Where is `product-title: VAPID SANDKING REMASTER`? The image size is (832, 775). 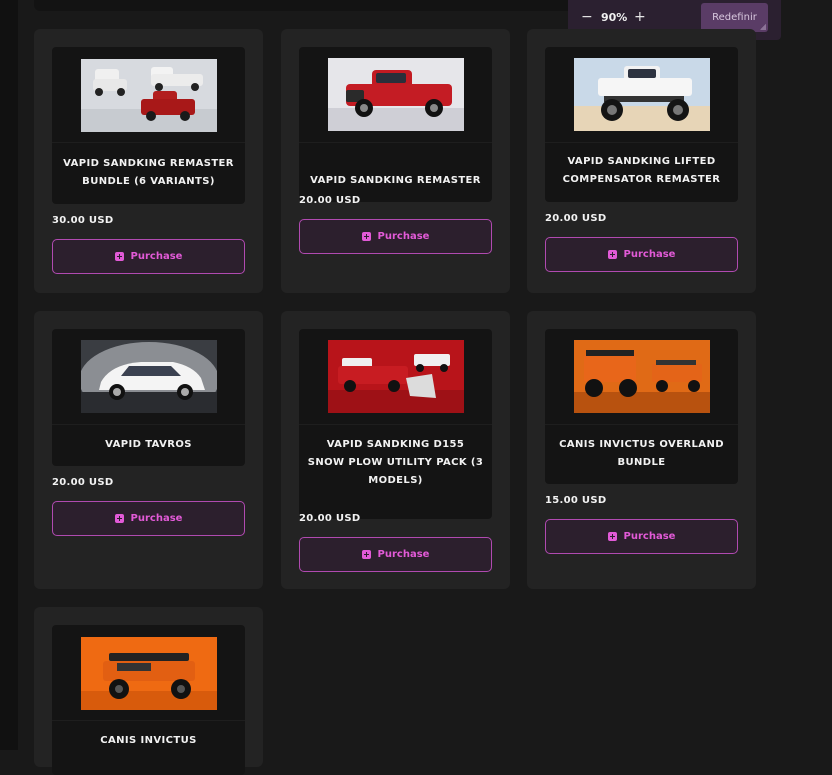 product-title: VAPID SANDKING REMASTER is located at coordinates (395, 180).